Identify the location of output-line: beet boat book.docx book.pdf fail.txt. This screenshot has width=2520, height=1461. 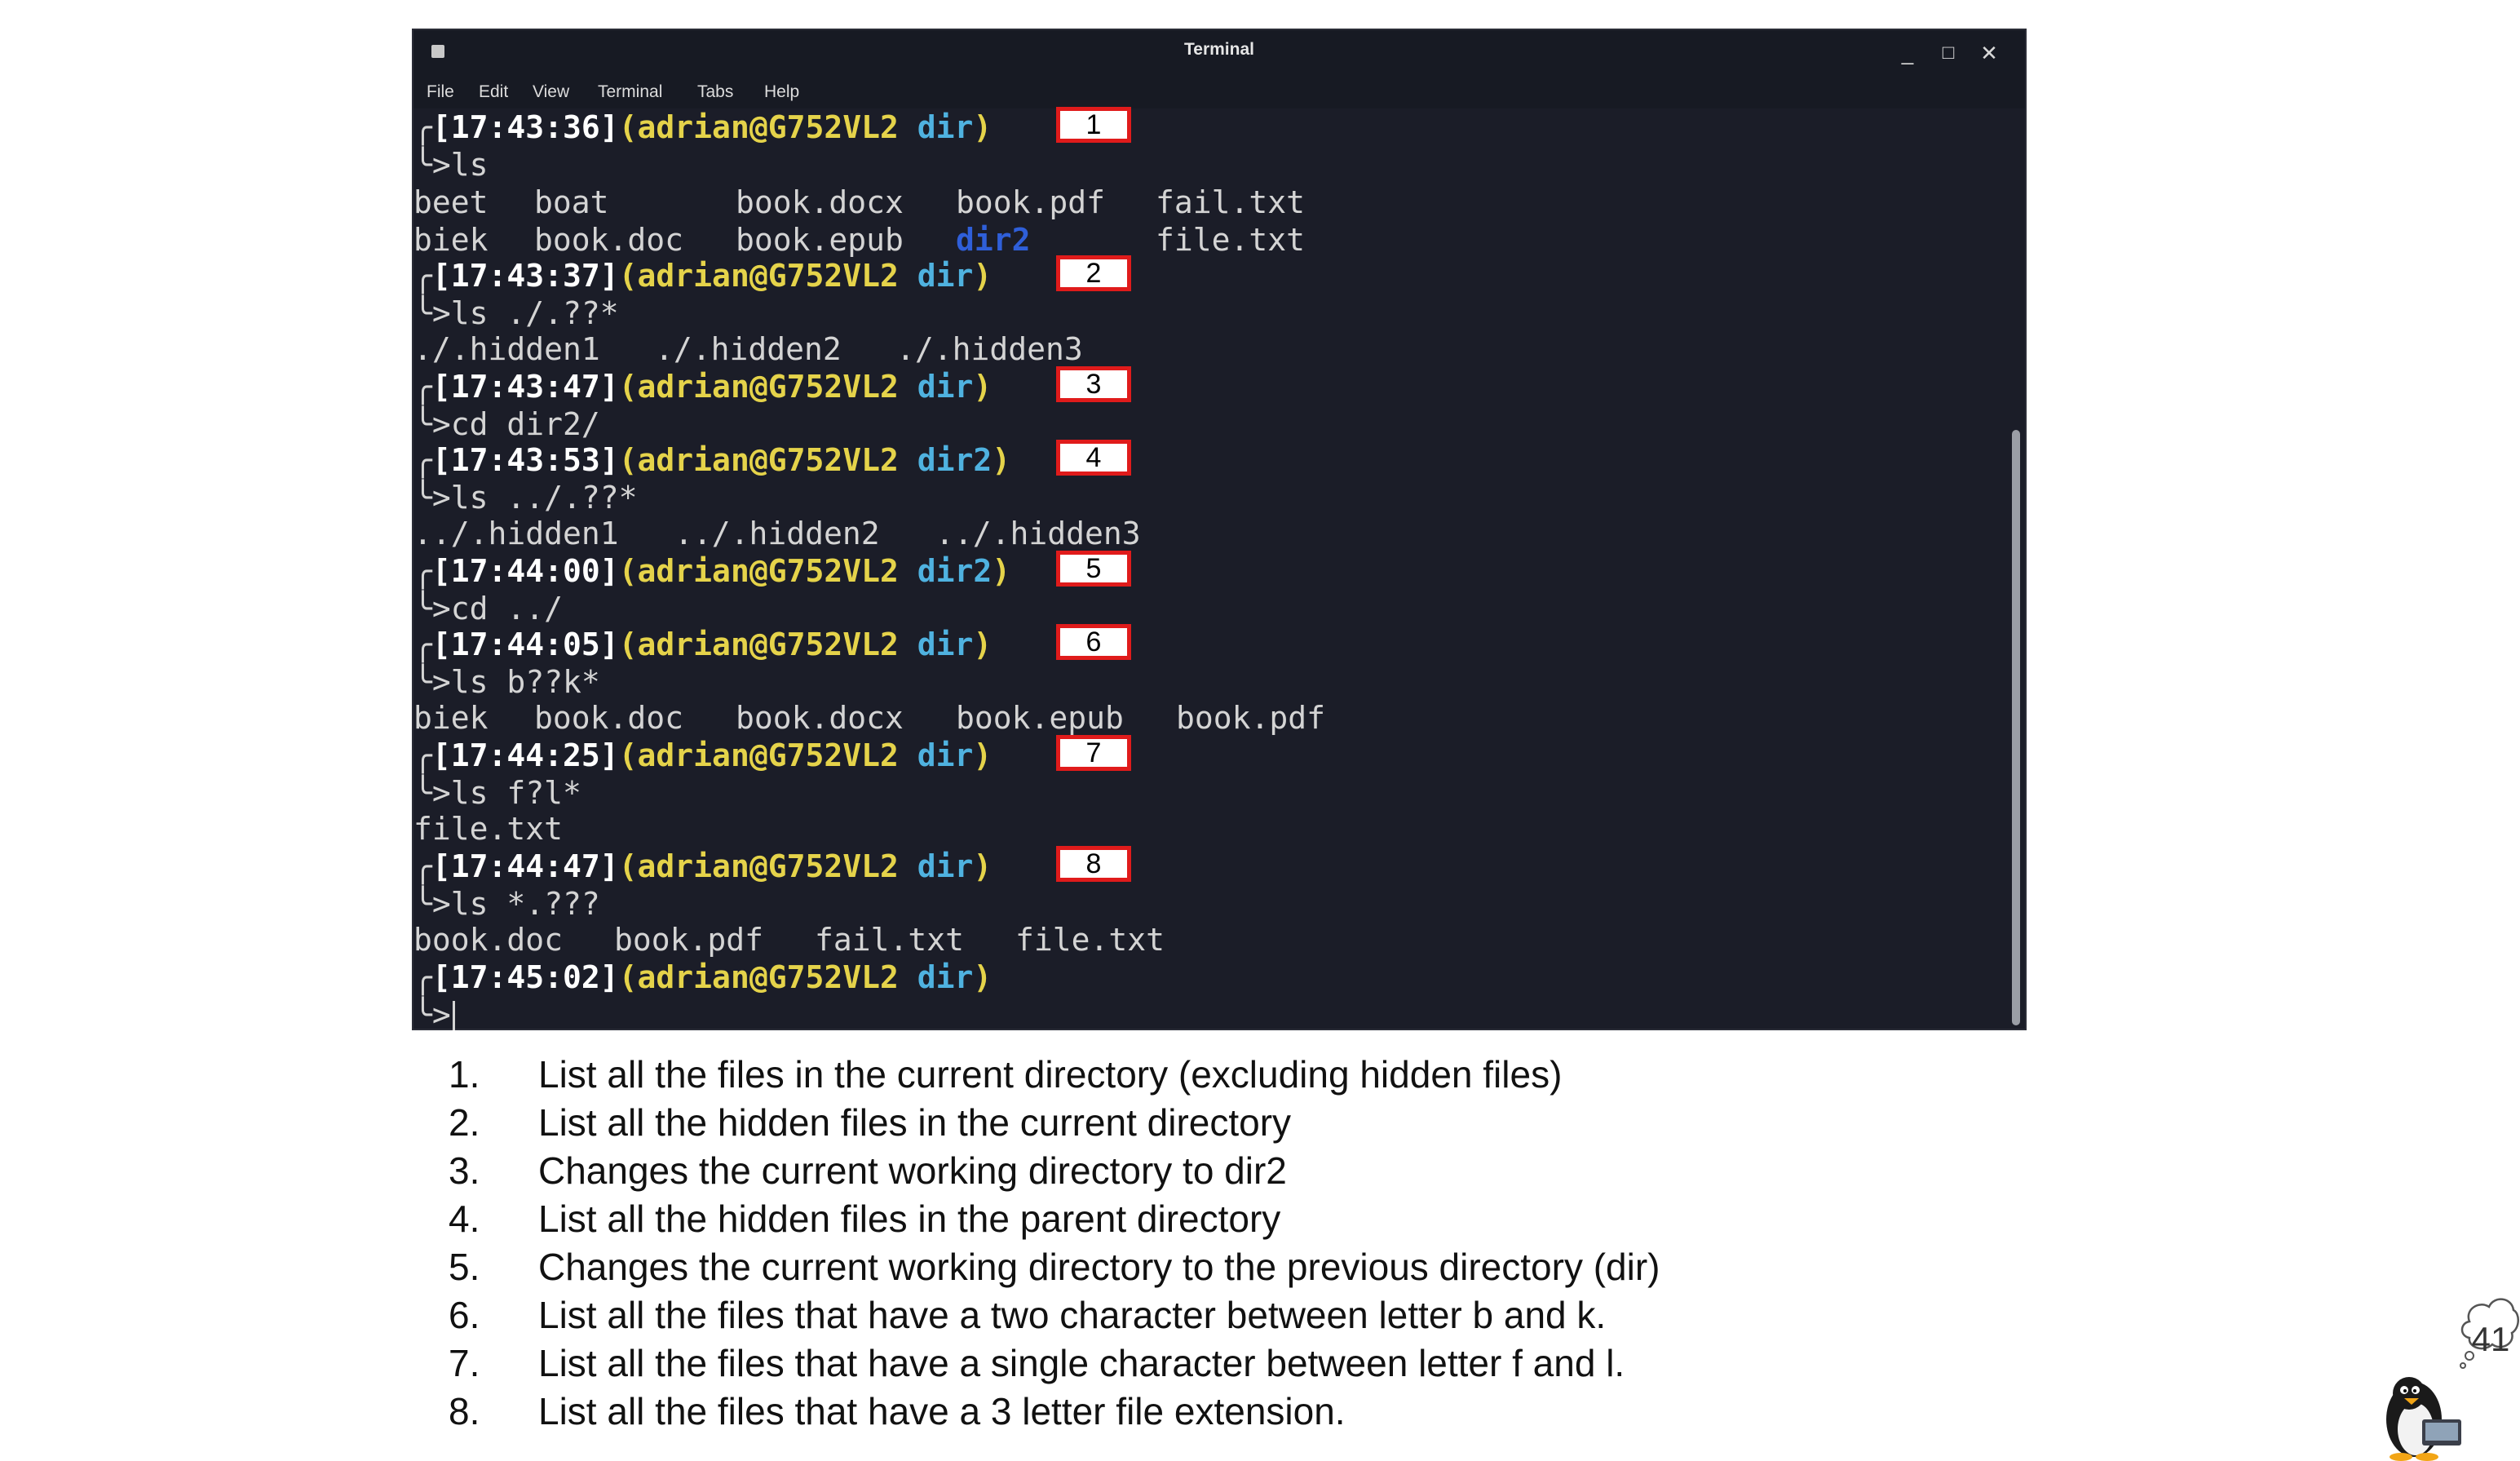
(859, 202).